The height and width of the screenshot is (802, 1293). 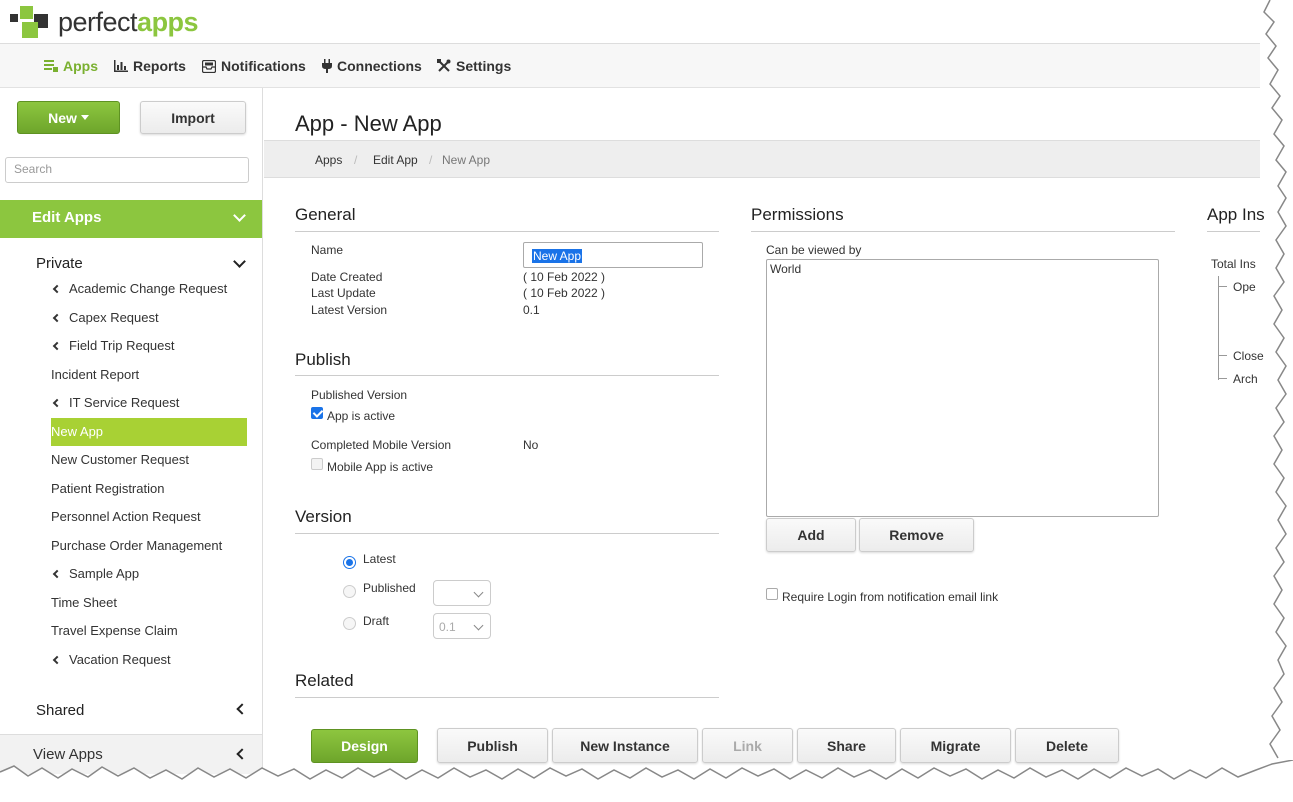 I want to click on nav-connections-label: Connections, so click(x=379, y=66).